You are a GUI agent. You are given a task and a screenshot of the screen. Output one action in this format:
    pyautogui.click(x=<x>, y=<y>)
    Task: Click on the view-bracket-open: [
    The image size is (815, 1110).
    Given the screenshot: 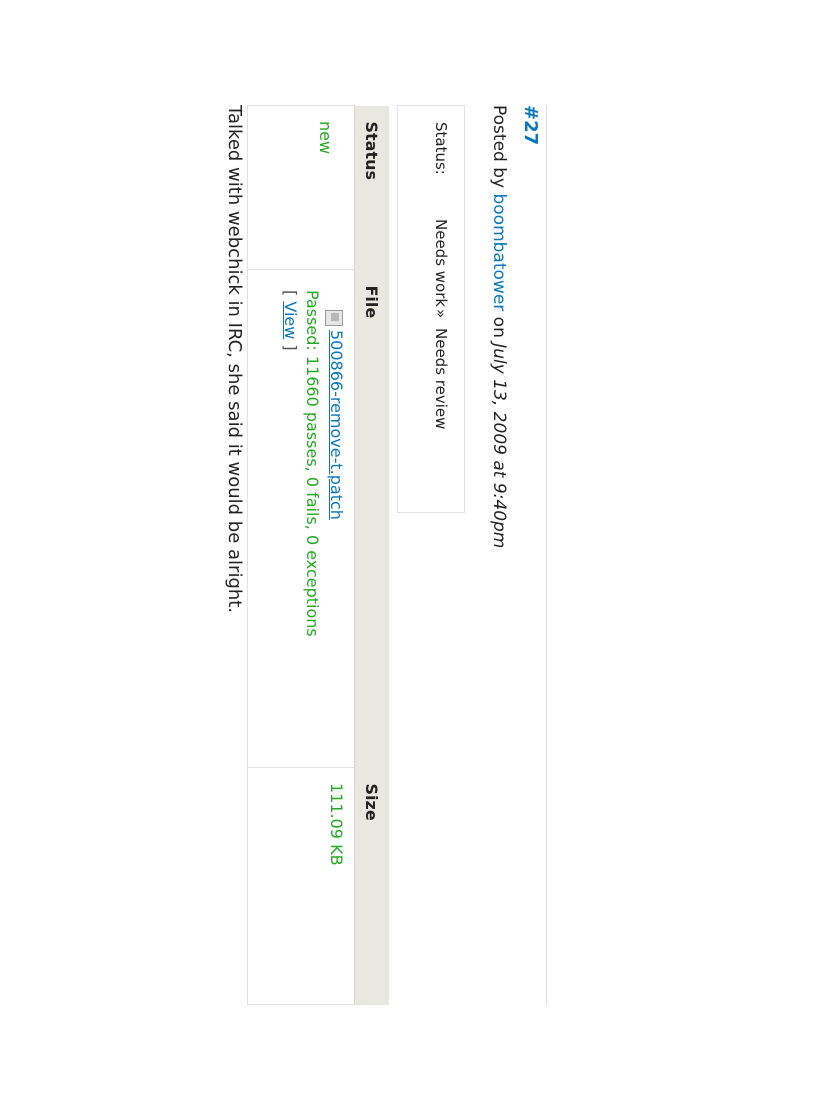 What is the action you would take?
    pyautogui.click(x=290, y=293)
    